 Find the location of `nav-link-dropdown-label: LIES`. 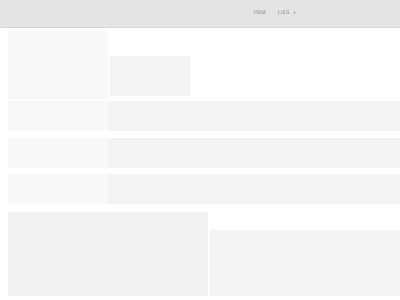

nav-link-dropdown-label: LIES is located at coordinates (284, 13).